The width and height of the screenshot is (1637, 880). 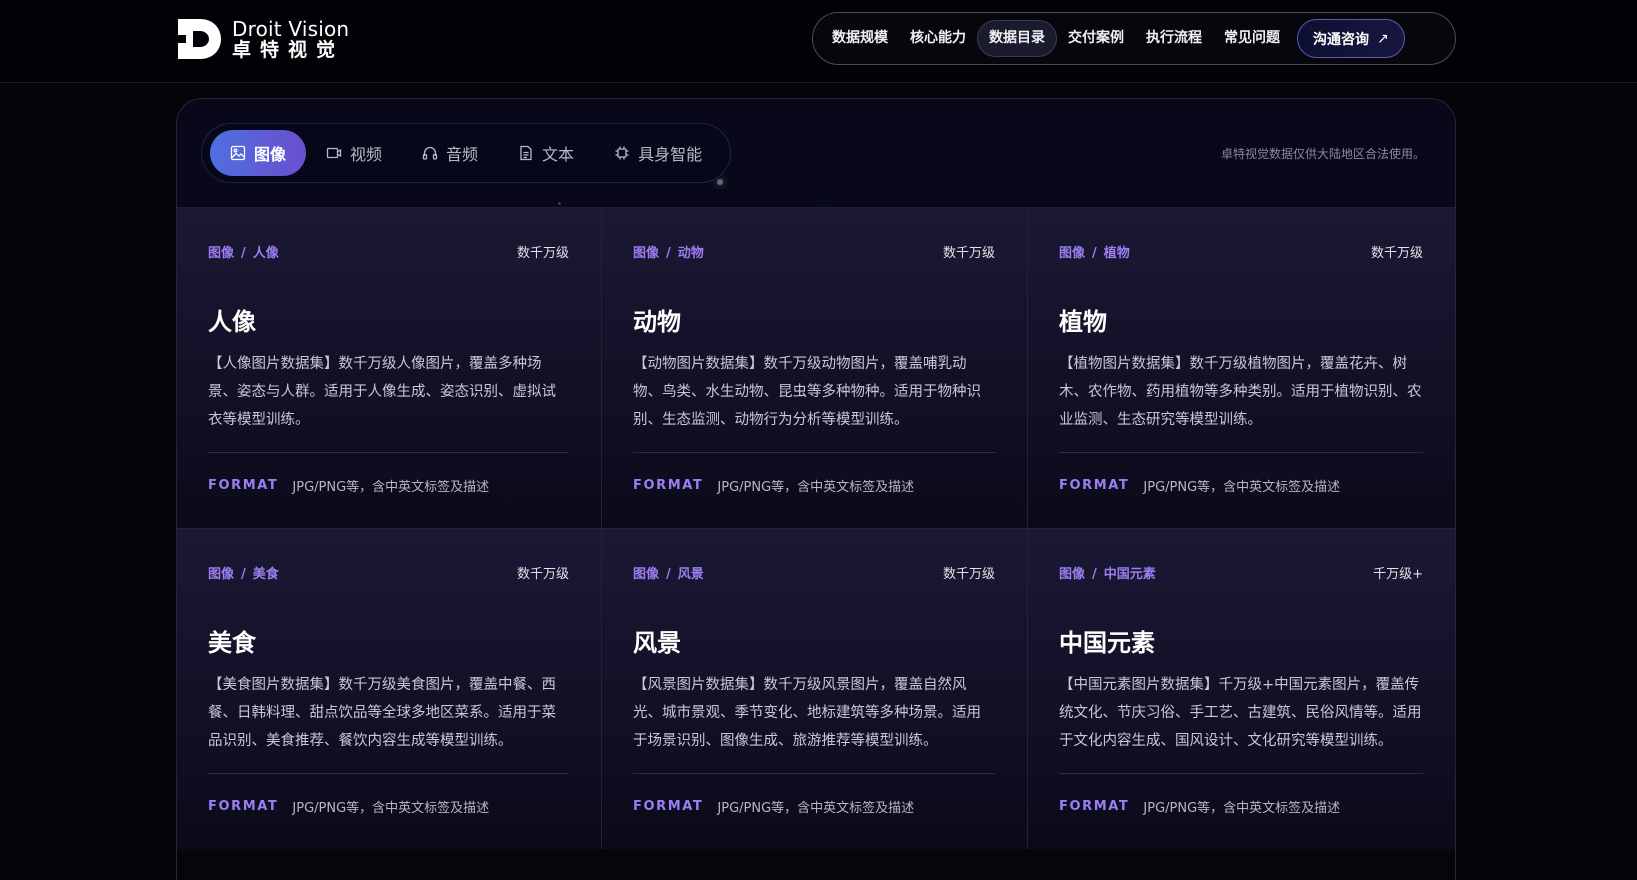 I want to click on consult-button: 沟通咨询 ↗, so click(x=1351, y=38).